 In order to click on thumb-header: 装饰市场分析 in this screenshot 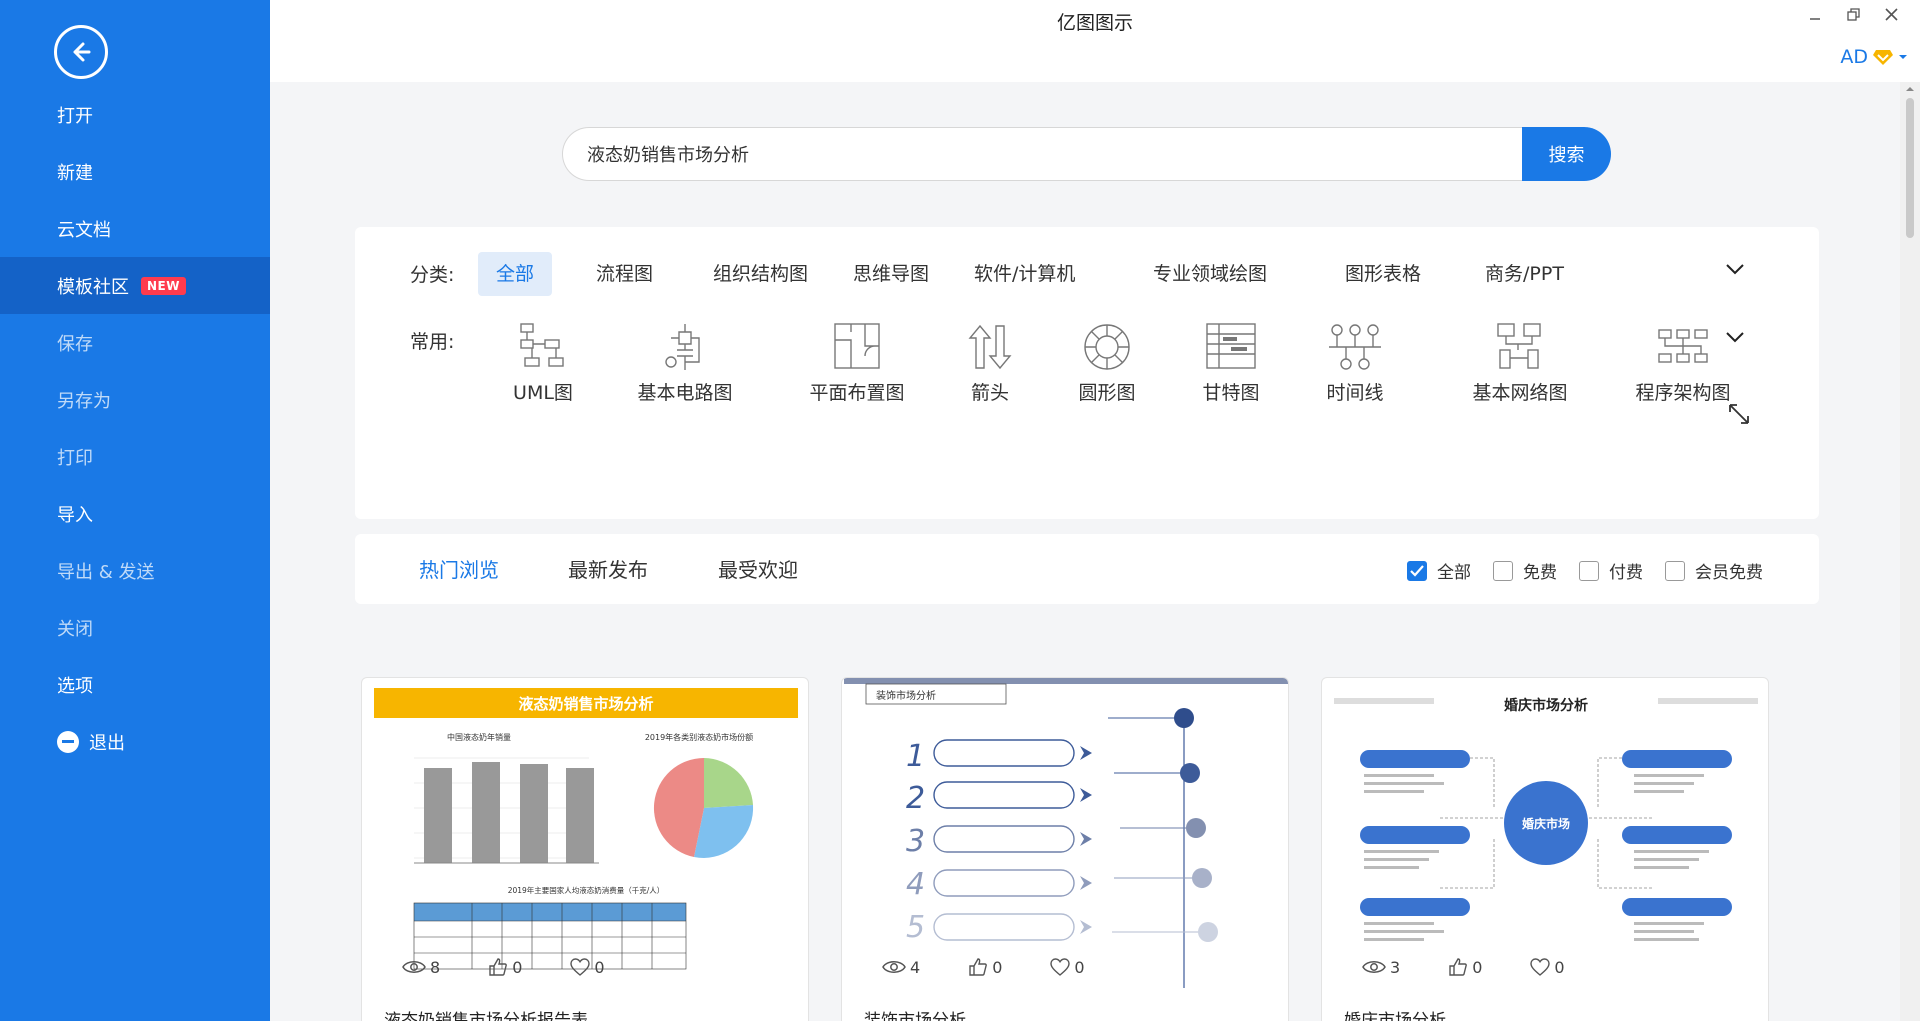, I will do `click(906, 695)`.